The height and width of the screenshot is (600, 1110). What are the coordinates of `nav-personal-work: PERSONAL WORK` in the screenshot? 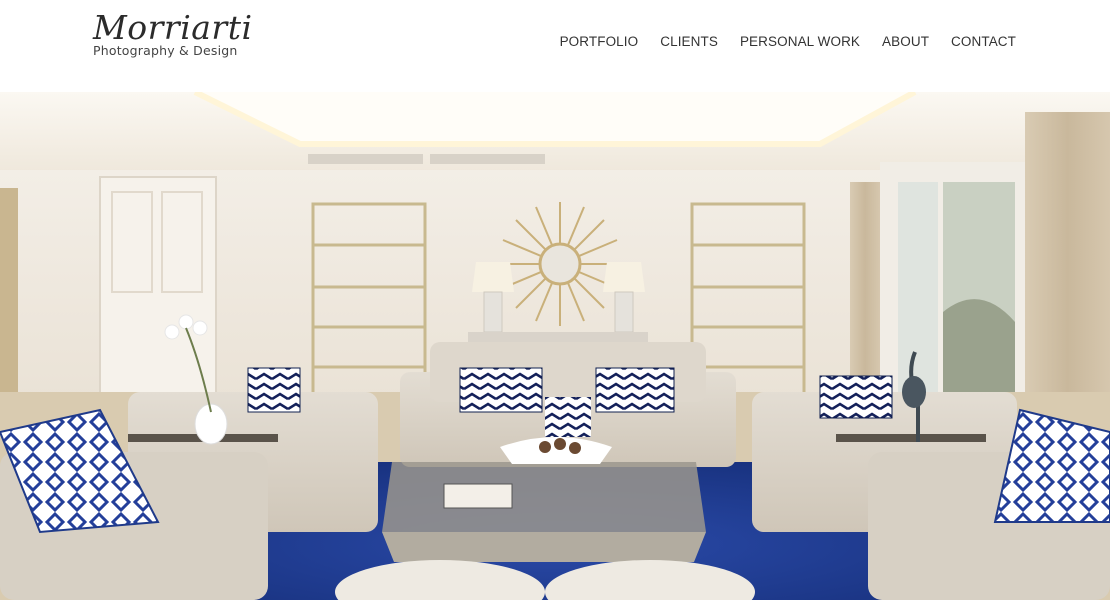 It's located at (800, 41).